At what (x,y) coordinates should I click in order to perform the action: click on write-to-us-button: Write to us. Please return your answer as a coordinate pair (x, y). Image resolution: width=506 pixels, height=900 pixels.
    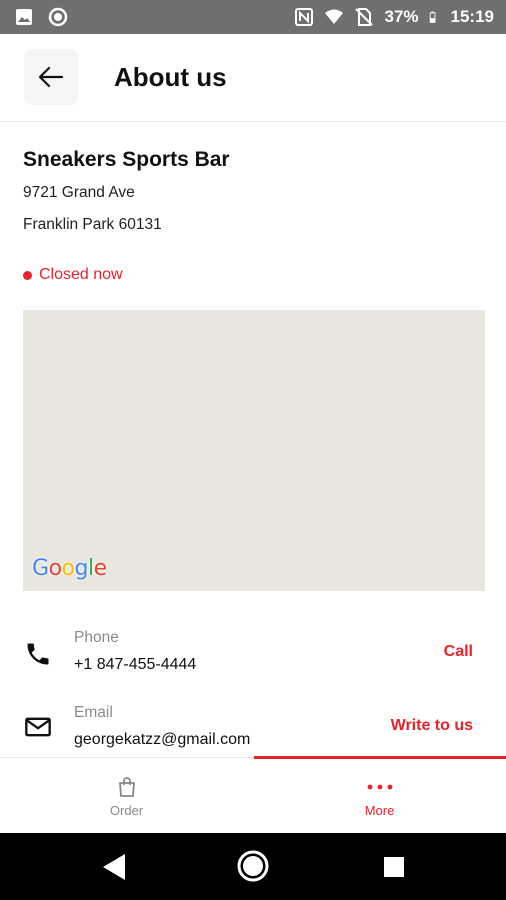
    Looking at the image, I should click on (432, 726).